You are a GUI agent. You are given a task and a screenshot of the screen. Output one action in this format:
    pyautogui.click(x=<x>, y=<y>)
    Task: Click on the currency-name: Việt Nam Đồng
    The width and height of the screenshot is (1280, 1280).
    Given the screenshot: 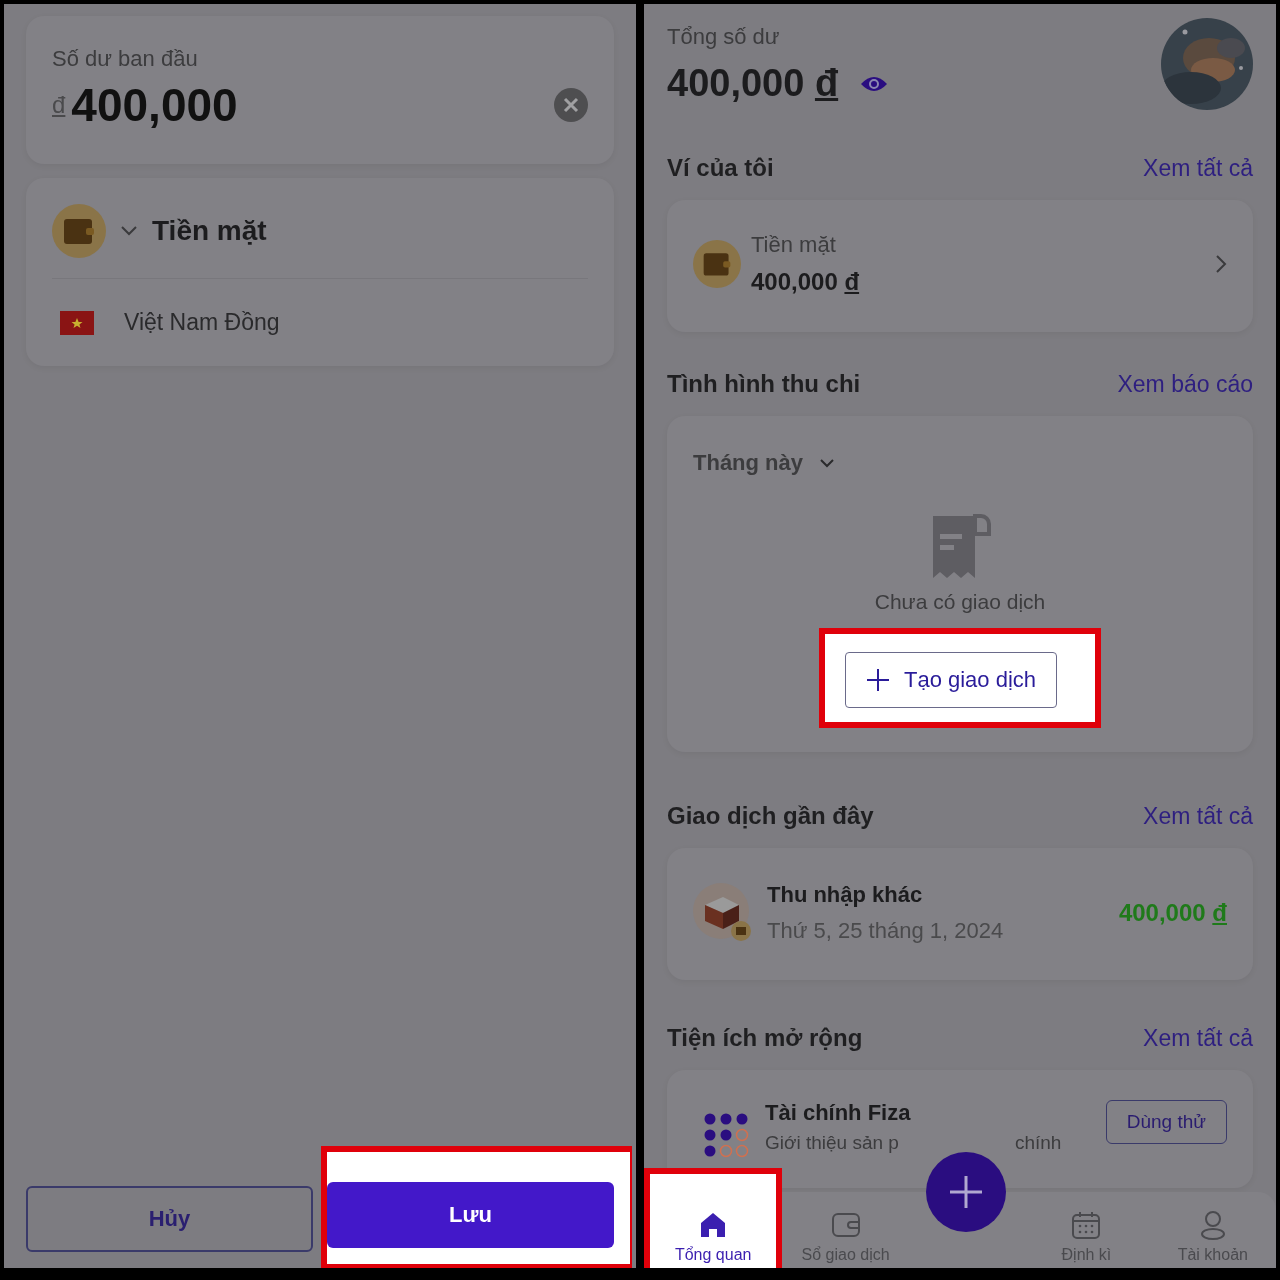 What is the action you would take?
    pyautogui.click(x=202, y=322)
    